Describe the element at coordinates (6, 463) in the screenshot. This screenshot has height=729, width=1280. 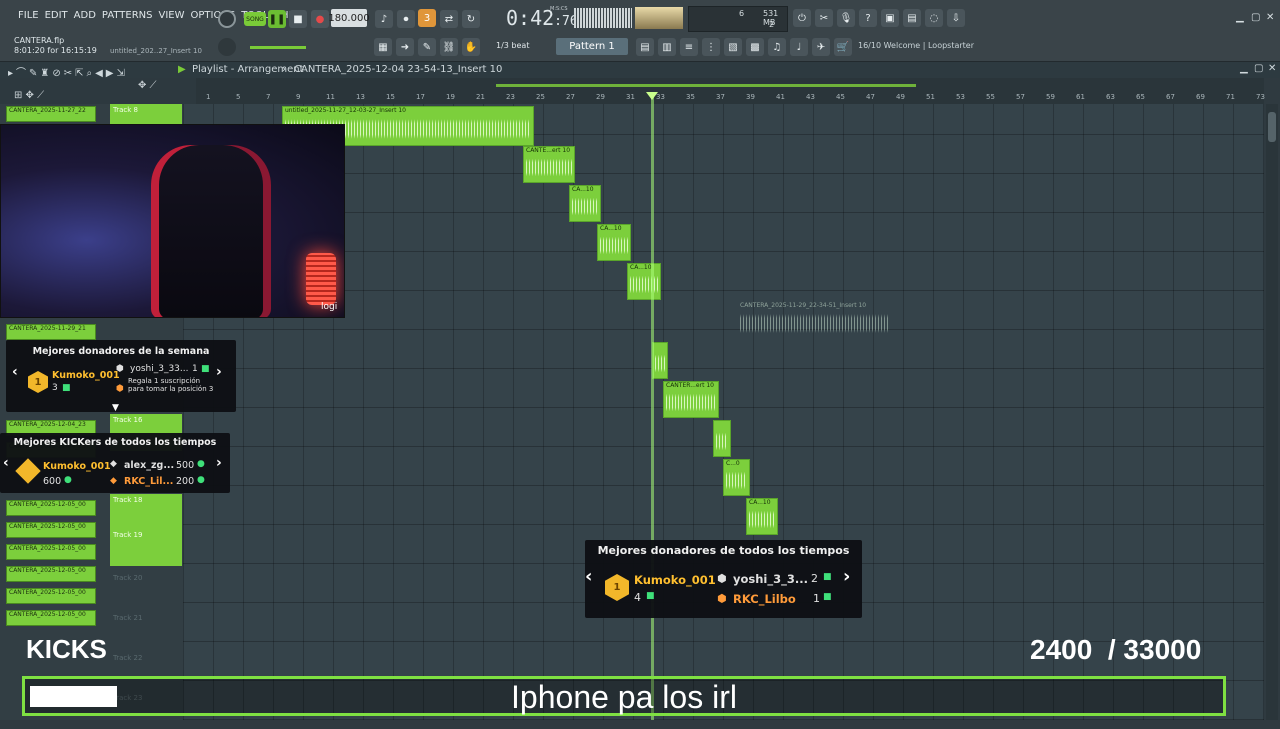
I see `kickers-prev-icon: ‹` at that location.